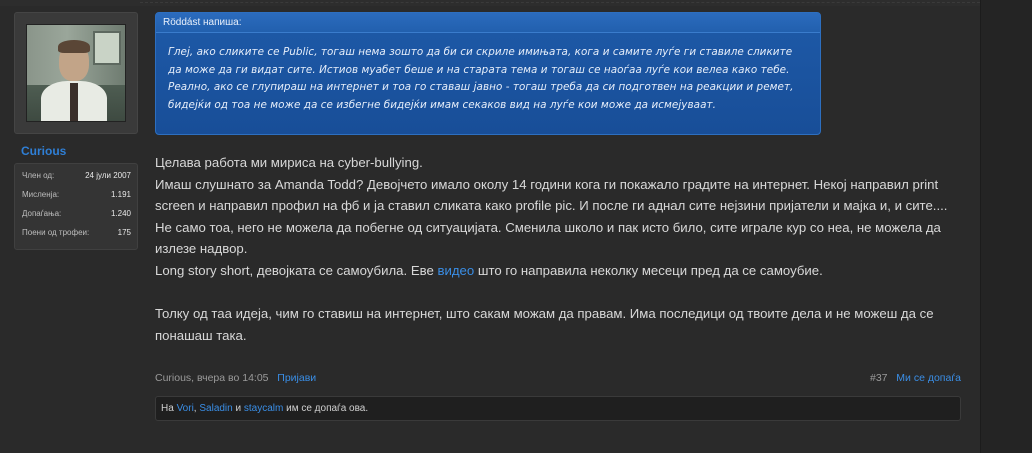  I want to click on post-number: #37, so click(879, 378).